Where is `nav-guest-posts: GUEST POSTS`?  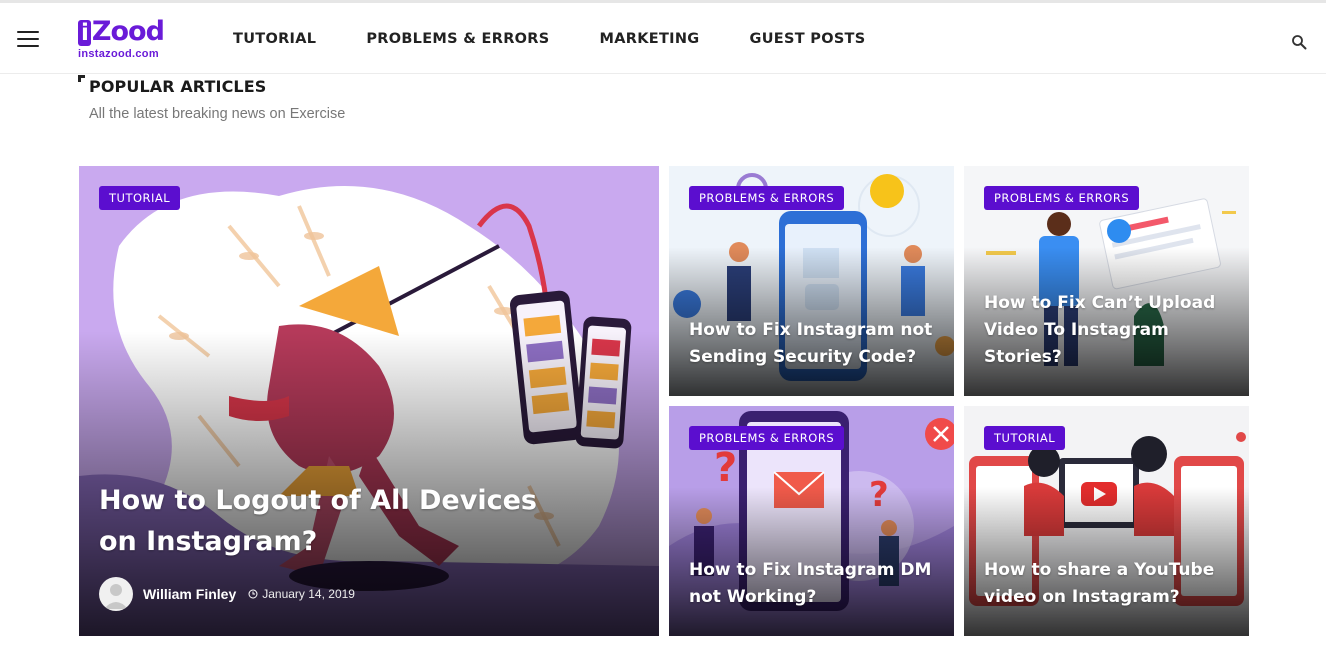
nav-guest-posts: GUEST POSTS is located at coordinates (808, 39).